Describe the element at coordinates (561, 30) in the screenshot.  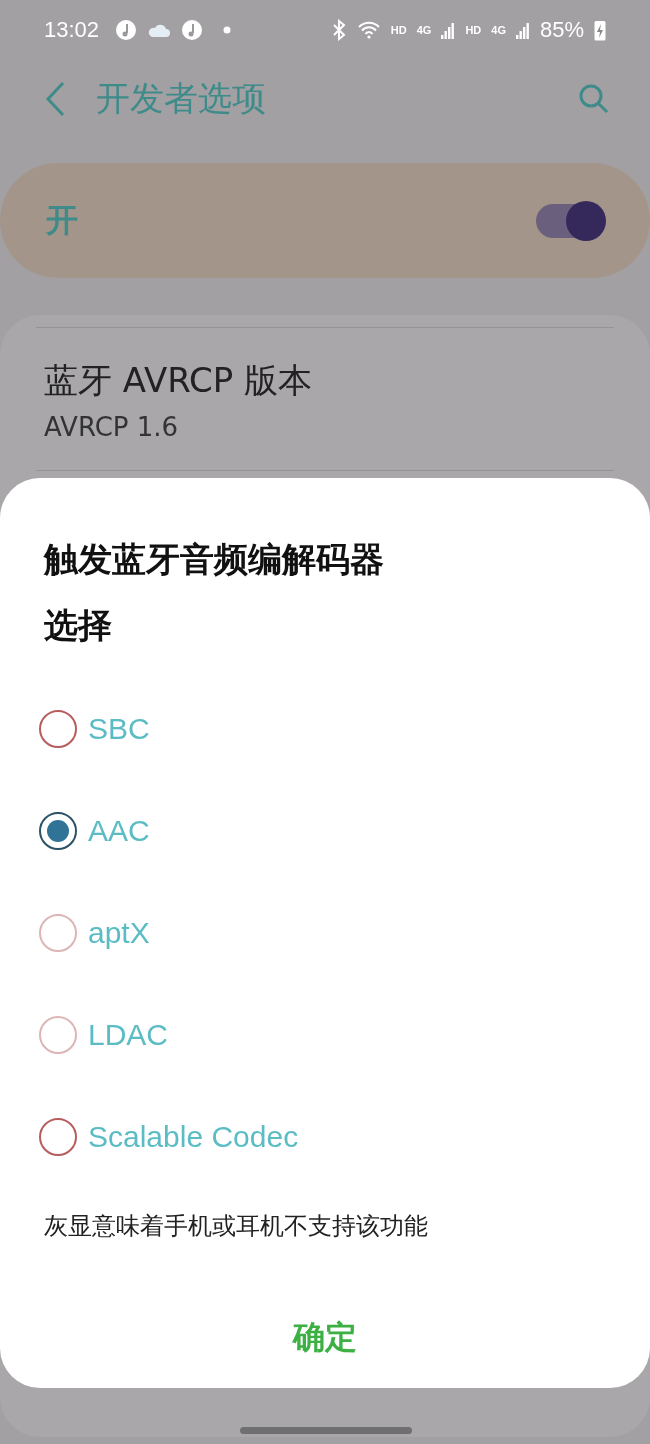
I see `battery-percent: 85%` at that location.